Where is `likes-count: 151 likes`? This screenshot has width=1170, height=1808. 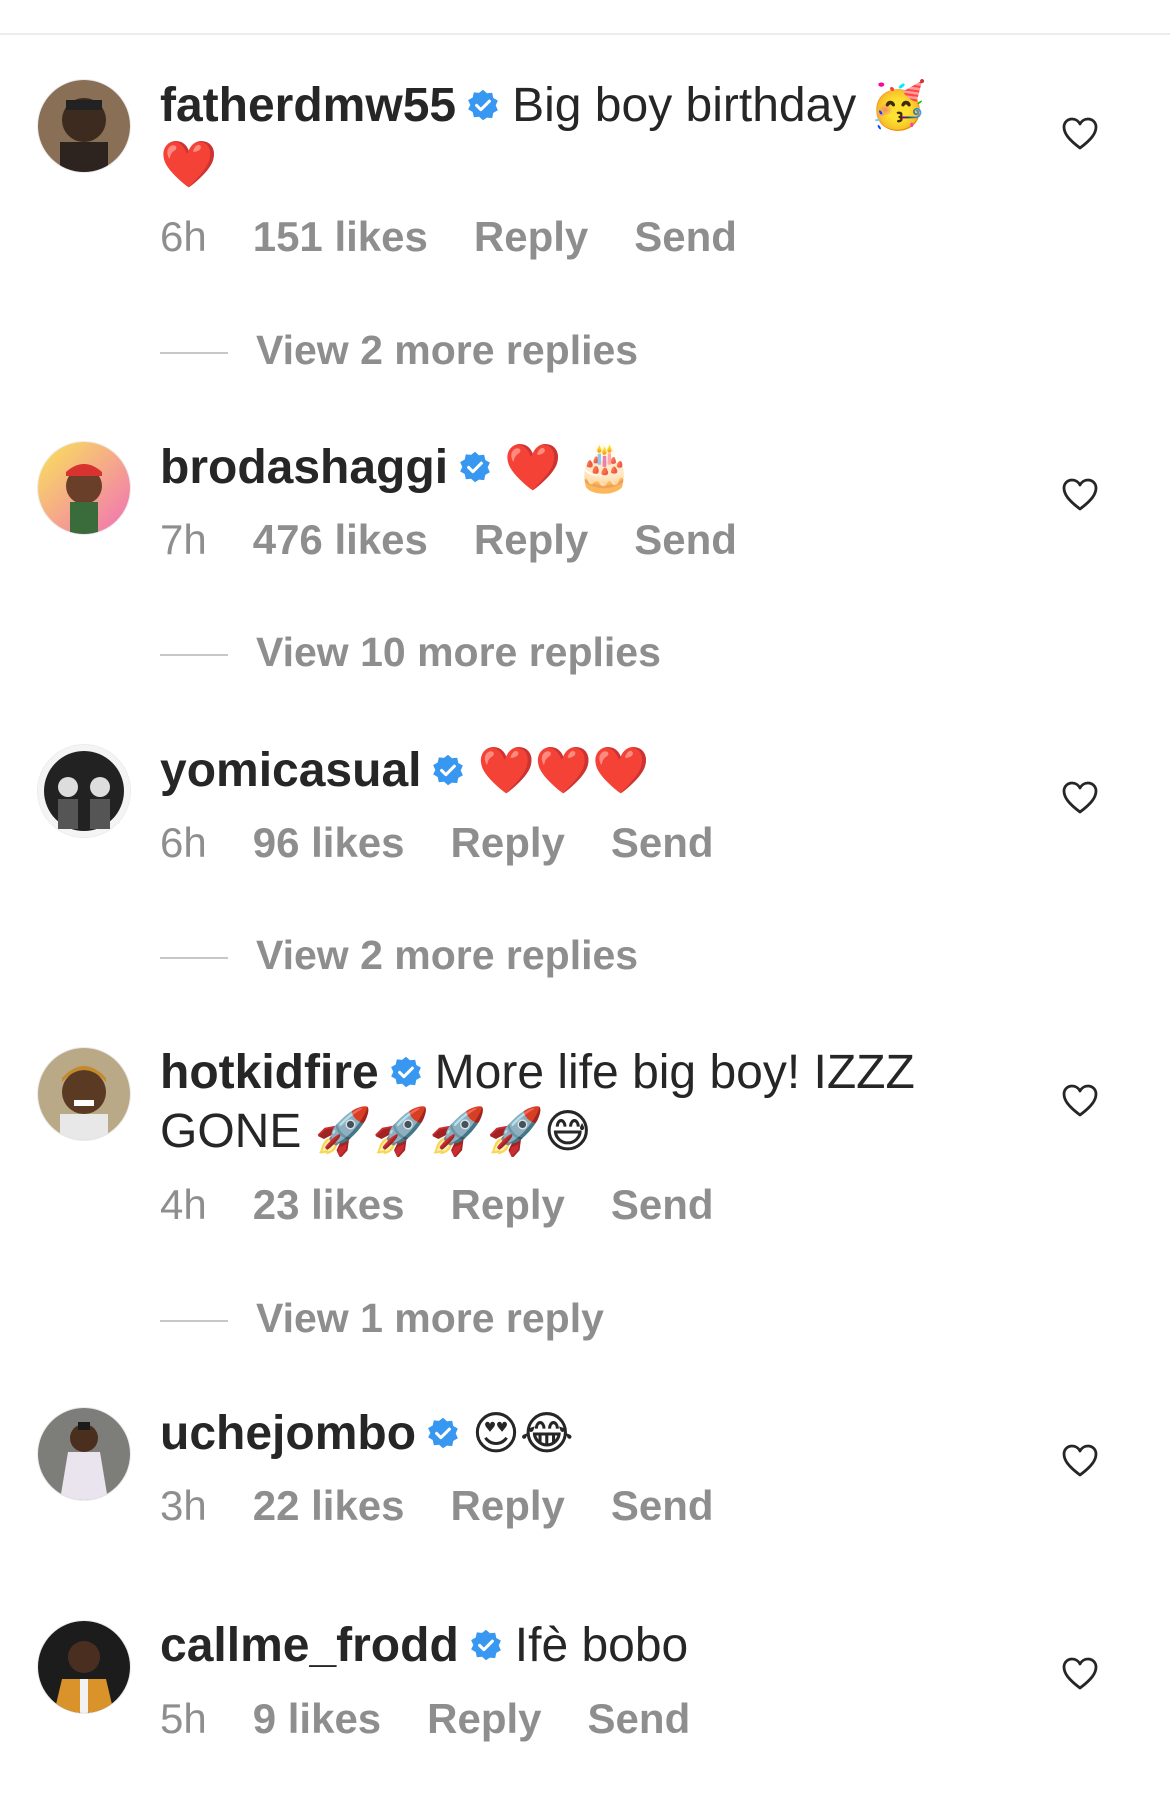
likes-count: 151 likes is located at coordinates (340, 236).